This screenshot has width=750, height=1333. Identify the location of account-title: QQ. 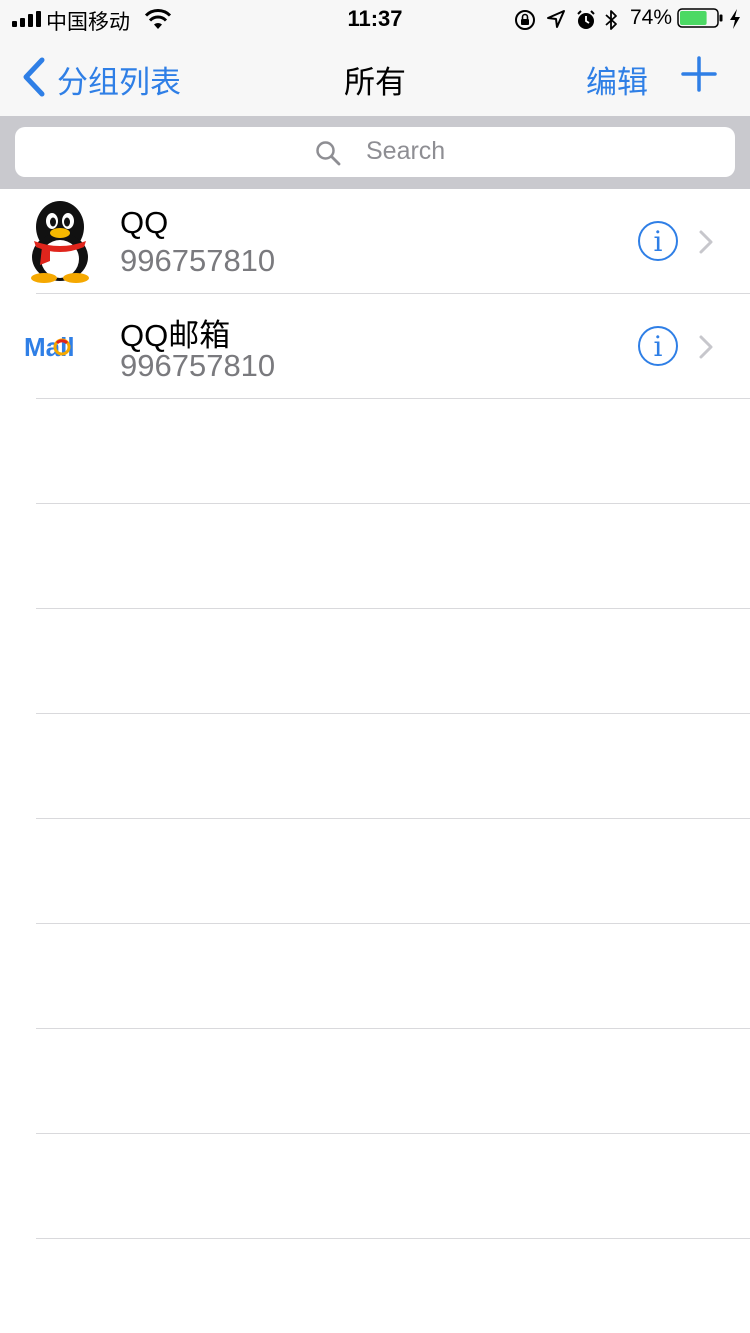
(144, 222).